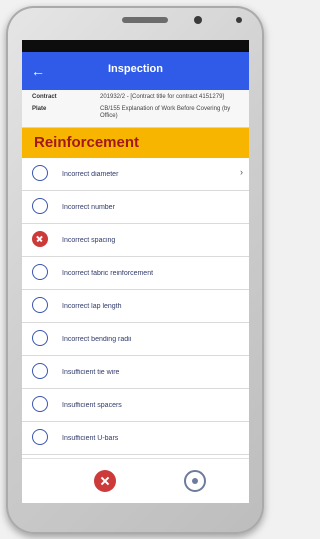  What do you see at coordinates (135, 143) in the screenshot?
I see `section-header: Reinforcement` at bounding box center [135, 143].